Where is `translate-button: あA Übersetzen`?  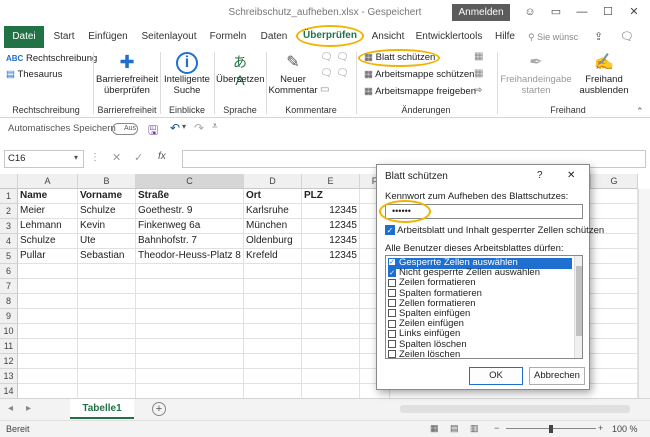
translate-button: あA Übersetzen is located at coordinates (240, 77).